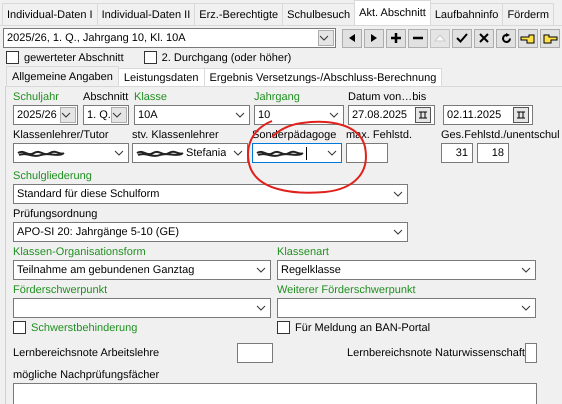  What do you see at coordinates (175, 135) in the screenshot?
I see `field-label: stv. Klassenlehrer` at bounding box center [175, 135].